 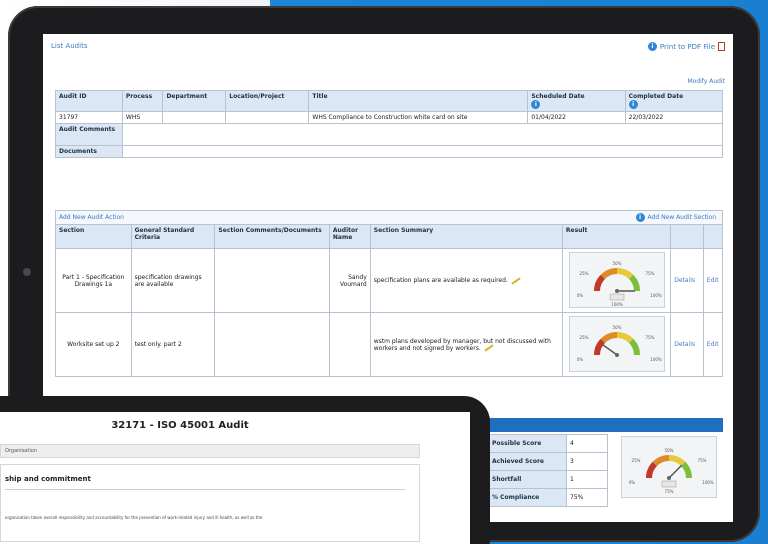 What do you see at coordinates (548, 443) in the screenshot?
I see `score-row: Possible Score 4` at bounding box center [548, 443].